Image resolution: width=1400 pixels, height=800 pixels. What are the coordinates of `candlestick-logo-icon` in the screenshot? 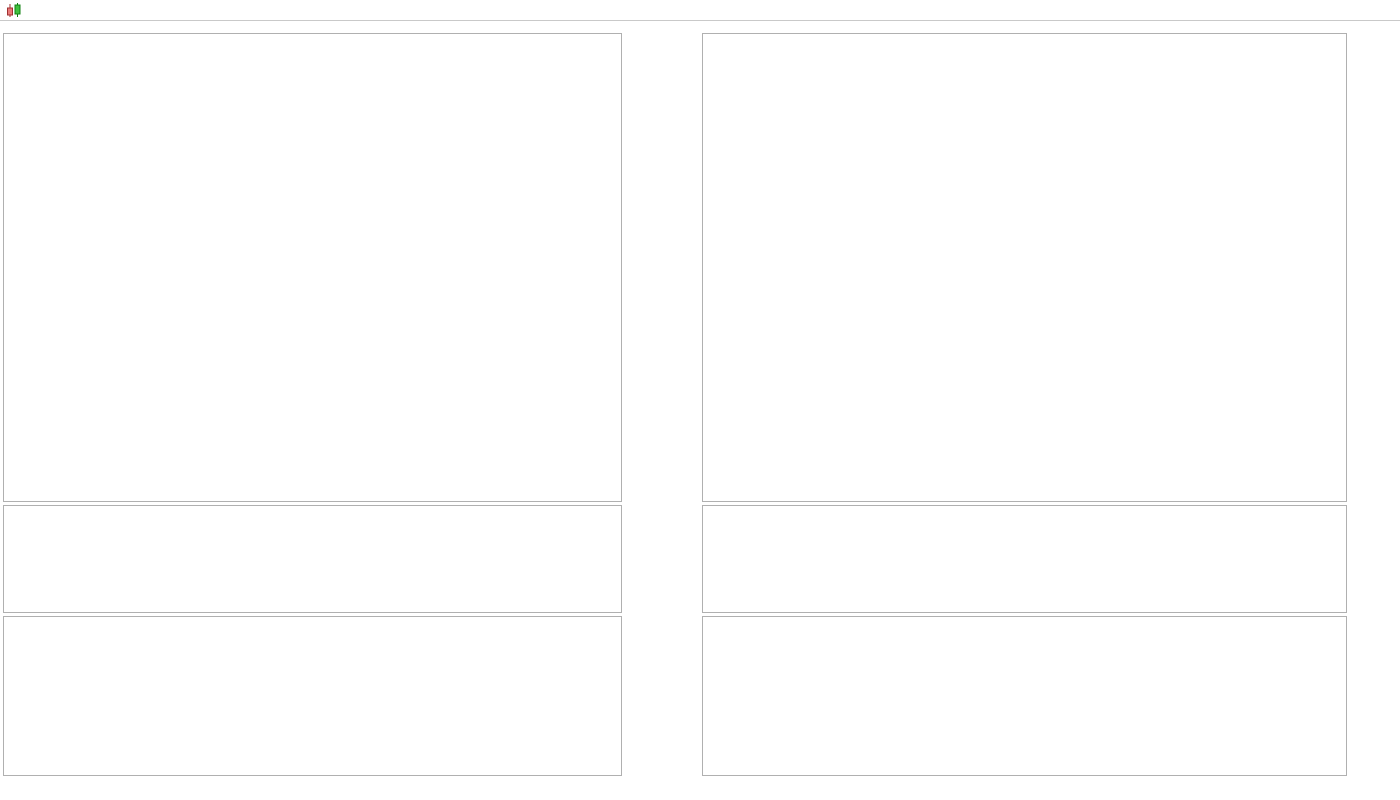 It's located at (14, 12).